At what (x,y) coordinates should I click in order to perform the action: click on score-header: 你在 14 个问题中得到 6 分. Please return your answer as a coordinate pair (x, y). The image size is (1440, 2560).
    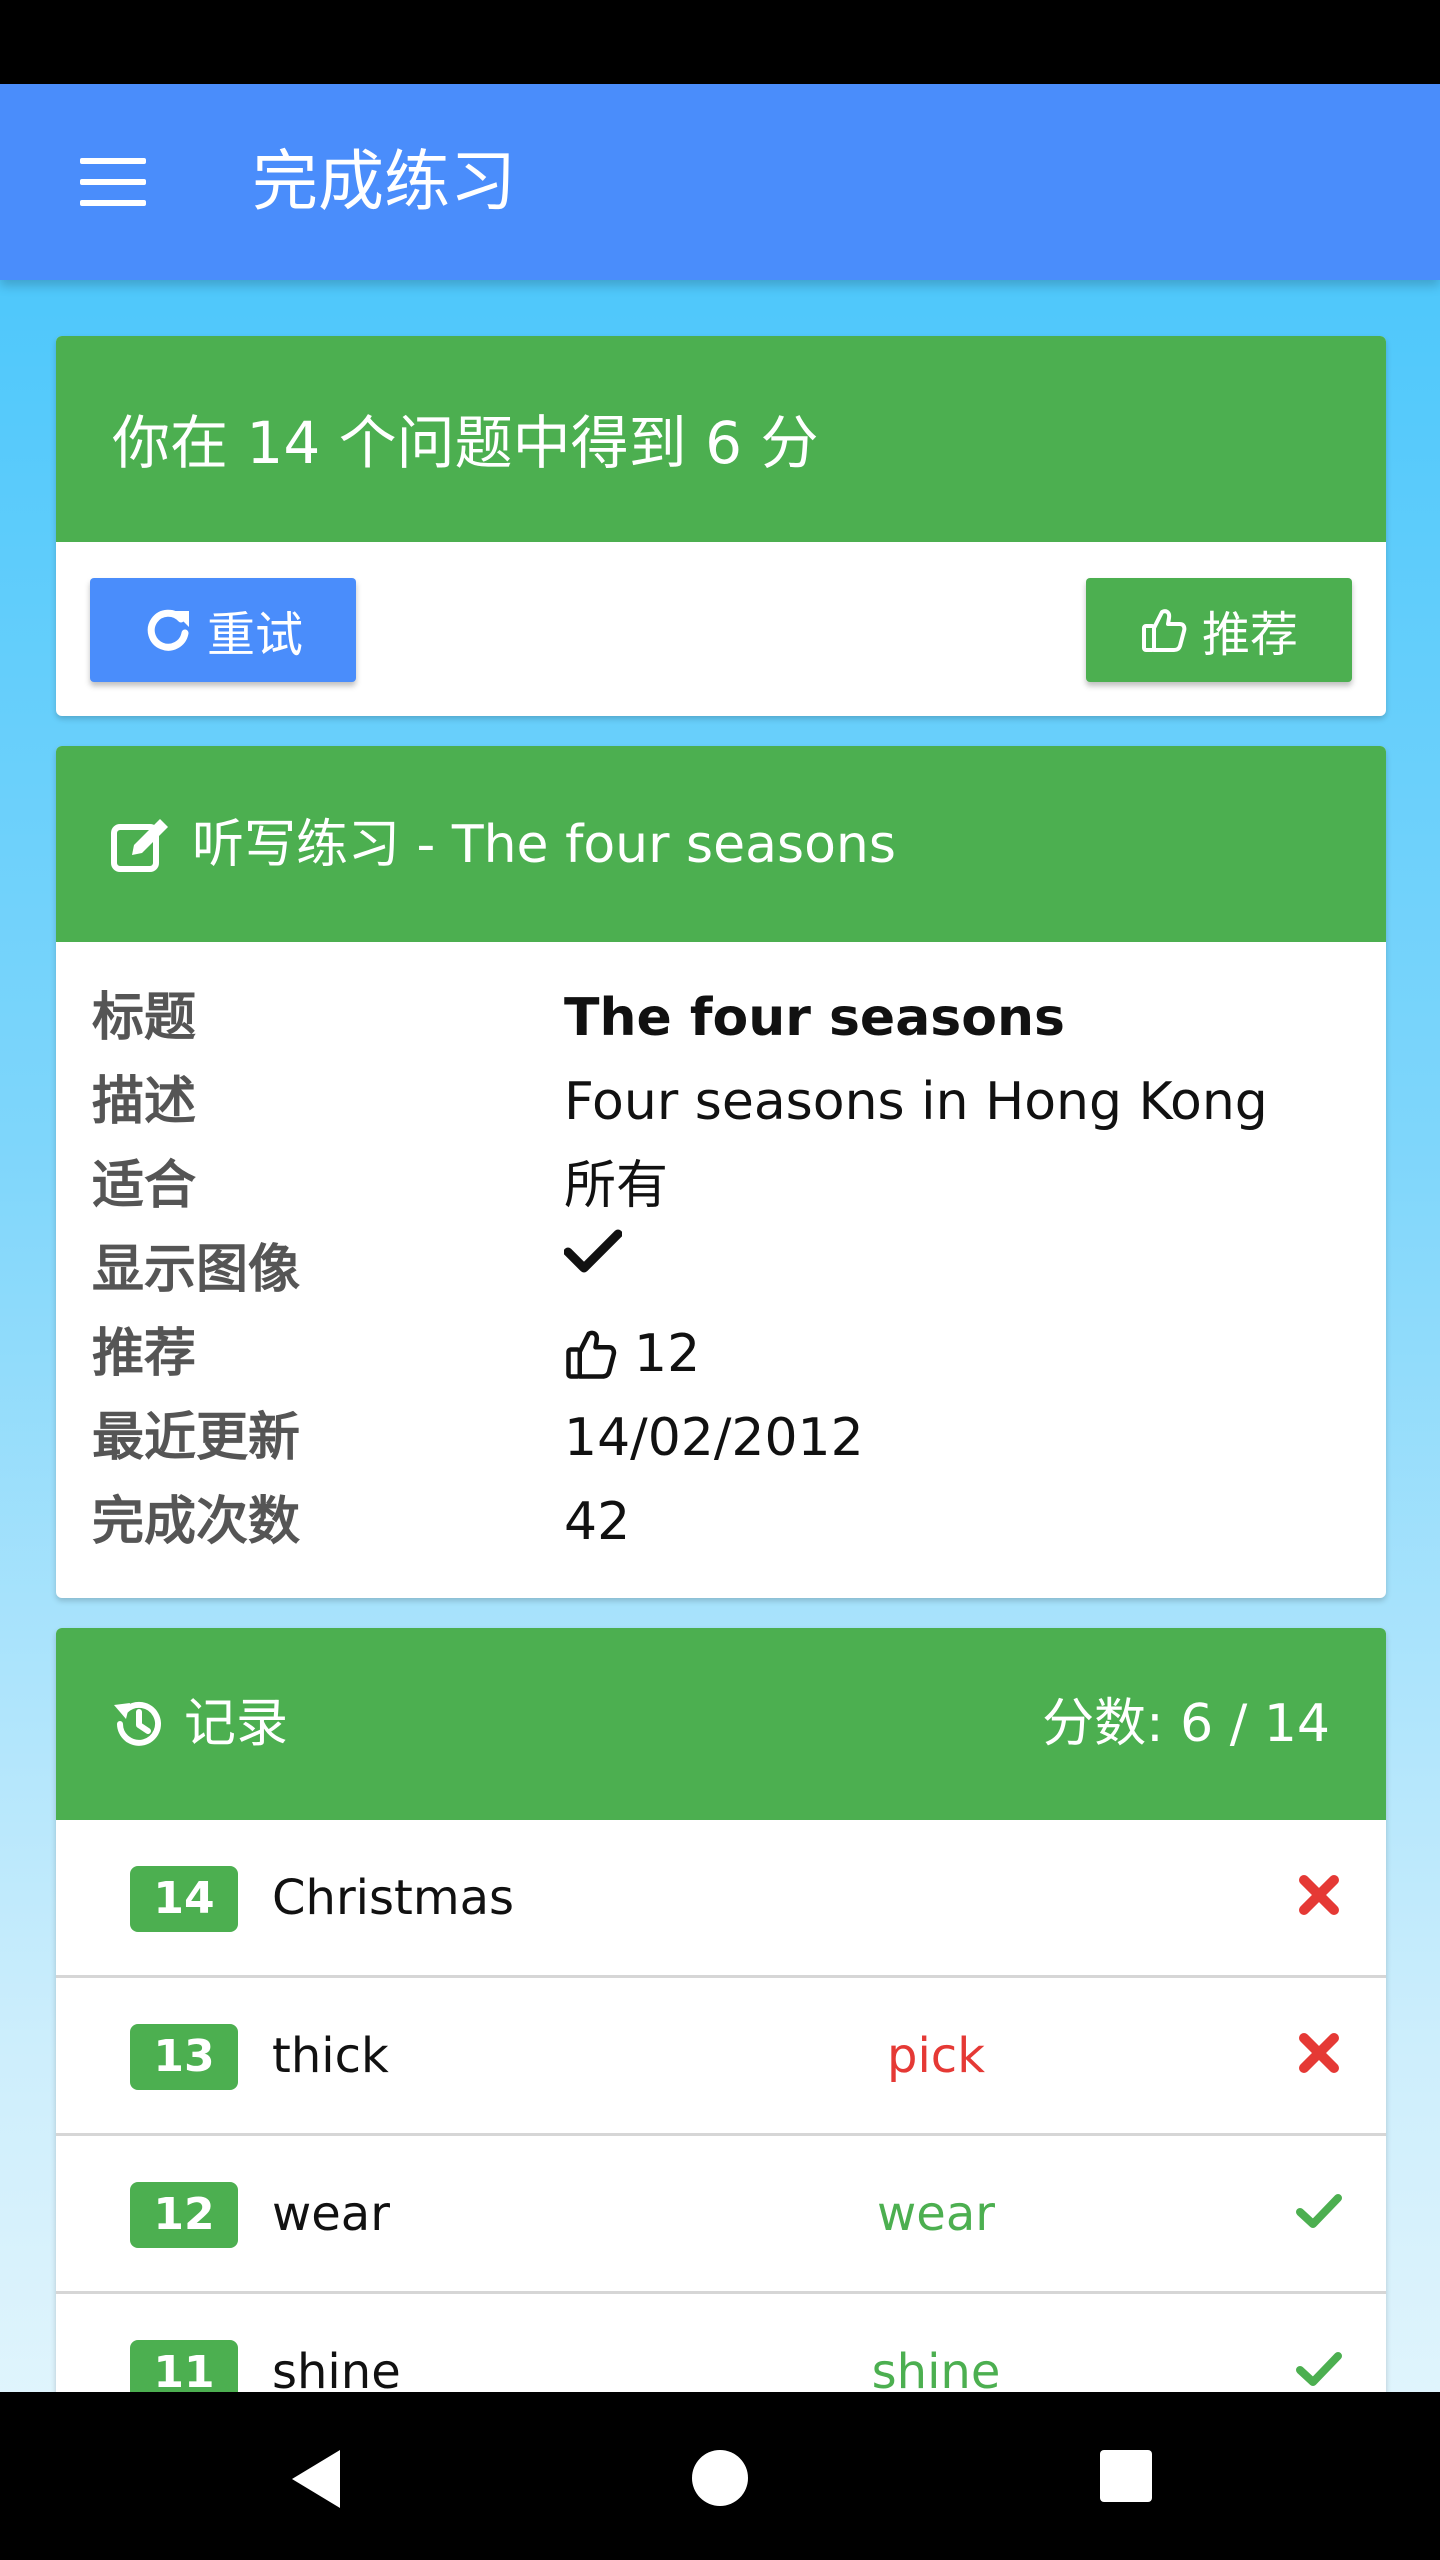
    Looking at the image, I should click on (721, 439).